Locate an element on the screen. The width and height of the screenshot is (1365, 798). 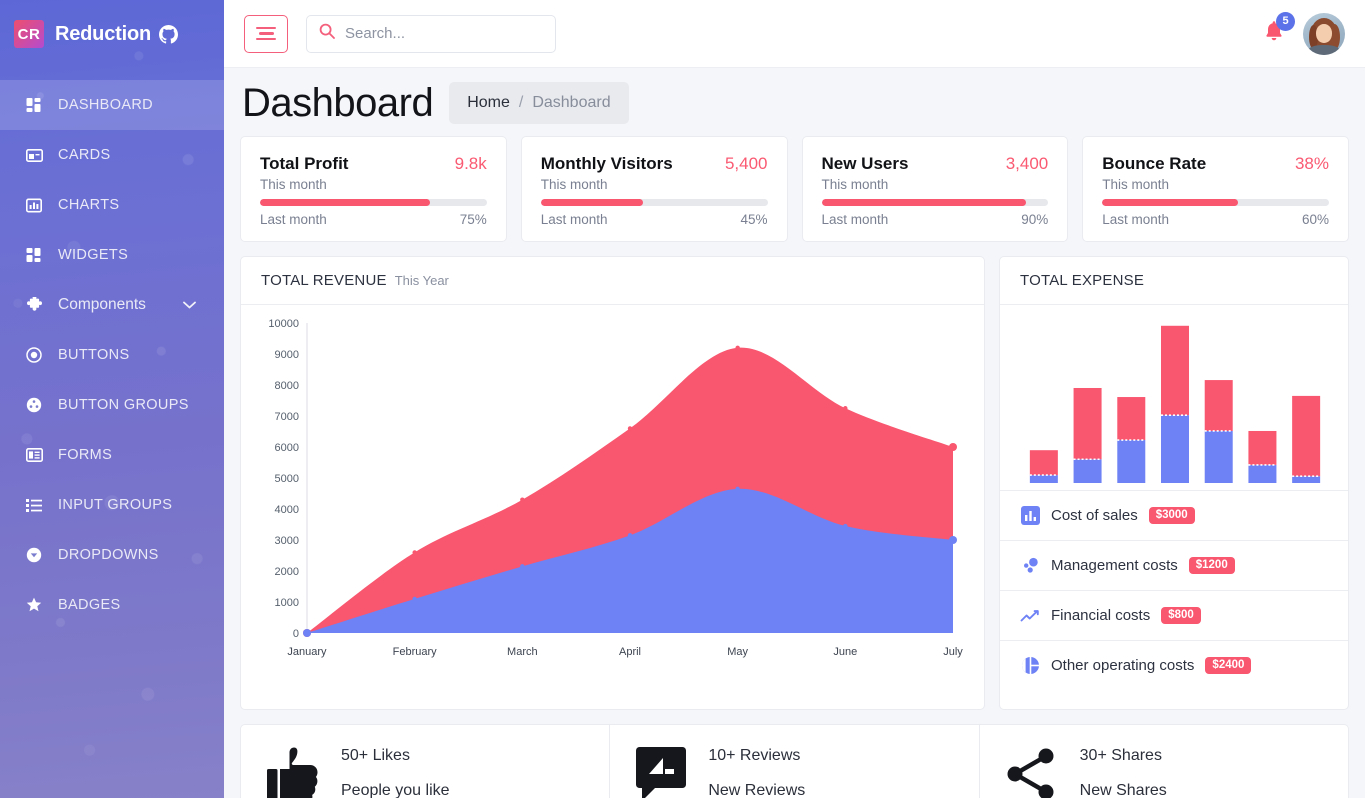
svg-text: July is located at coordinates (953, 652).